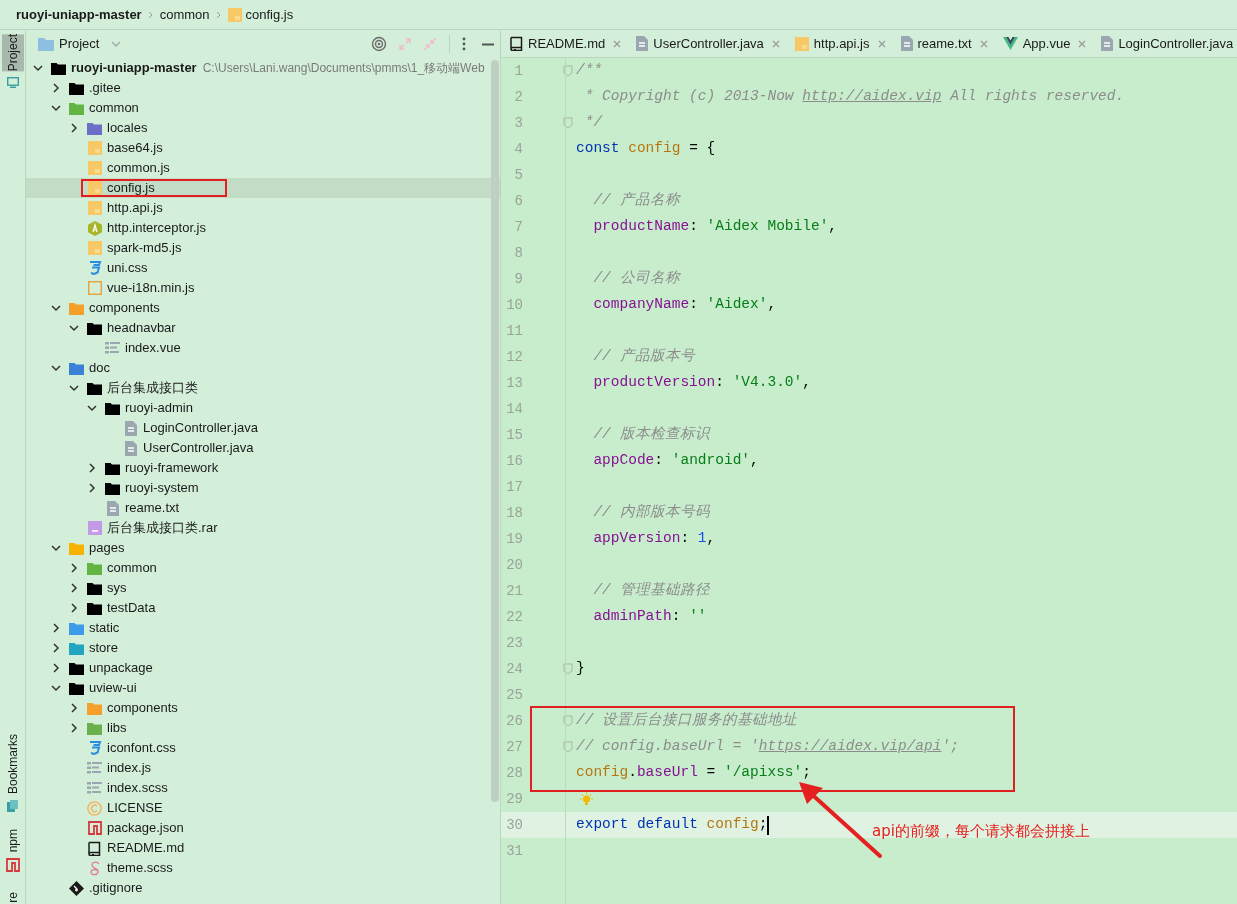 The width and height of the screenshot is (1237, 904). What do you see at coordinates (263, 68) in the screenshot?
I see `tree-item: ruoyi-uniapp-master C:\Users\Lani.wang\Documents\pmms\1_移动端Web` at bounding box center [263, 68].